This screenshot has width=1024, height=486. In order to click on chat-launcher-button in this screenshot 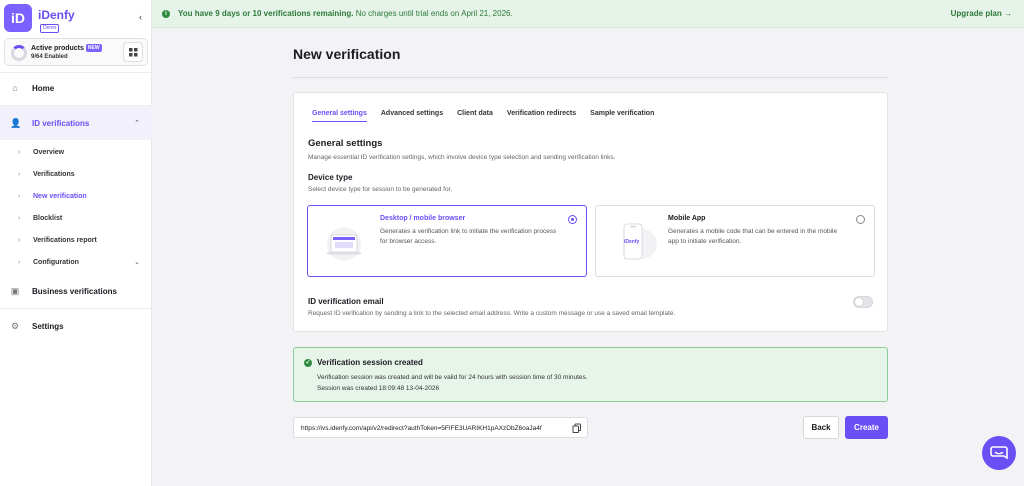, I will do `click(999, 453)`.